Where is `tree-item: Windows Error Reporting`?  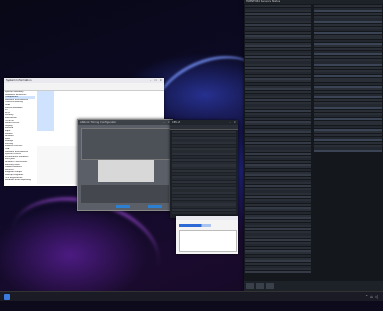
tree-item: Windows Error Reporting is located at coordinates (20, 180).